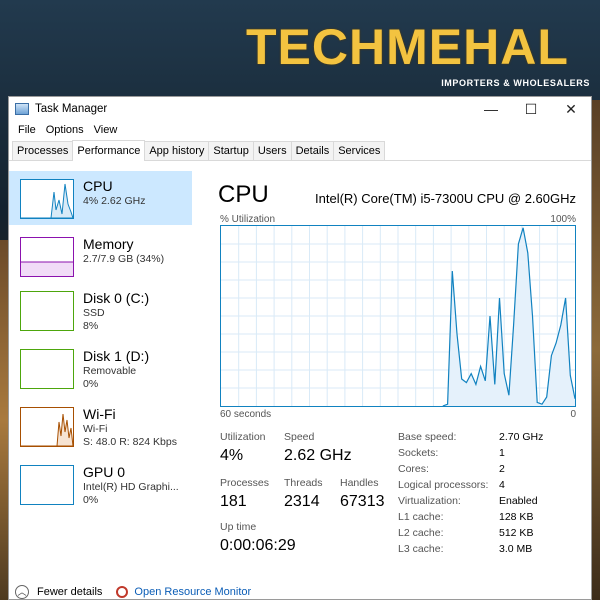  What do you see at coordinates (95, 429) in the screenshot?
I see `sidebar-wifi-type: Wi-Fi` at bounding box center [95, 429].